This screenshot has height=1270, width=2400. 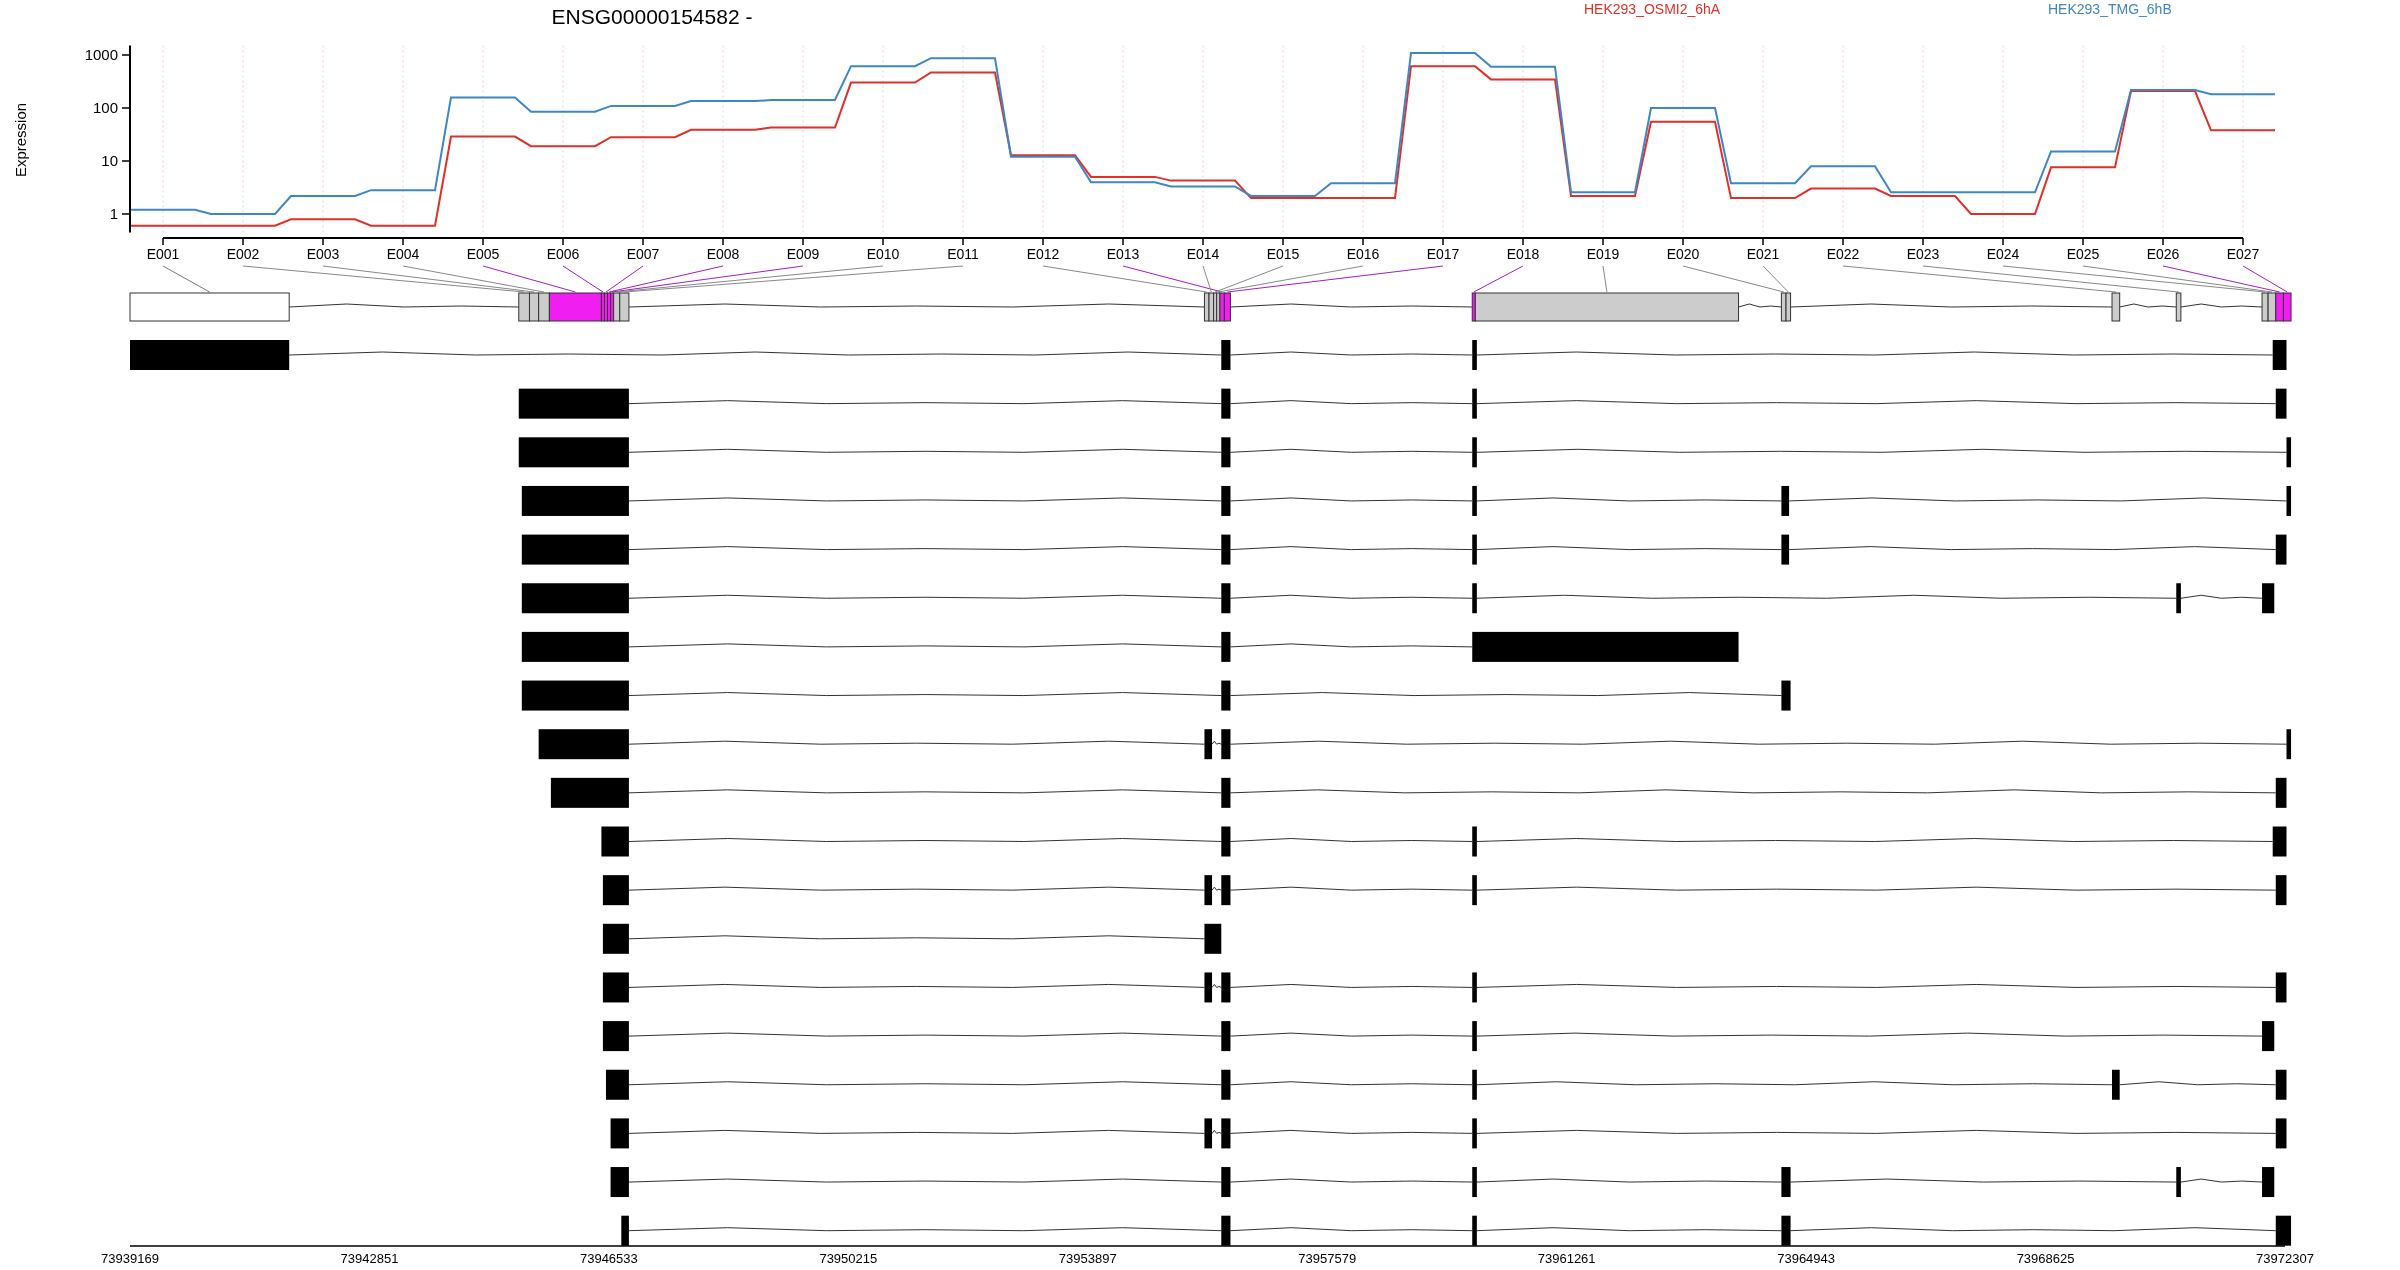 What do you see at coordinates (2243, 254) in the screenshot?
I see `exon-label: E027` at bounding box center [2243, 254].